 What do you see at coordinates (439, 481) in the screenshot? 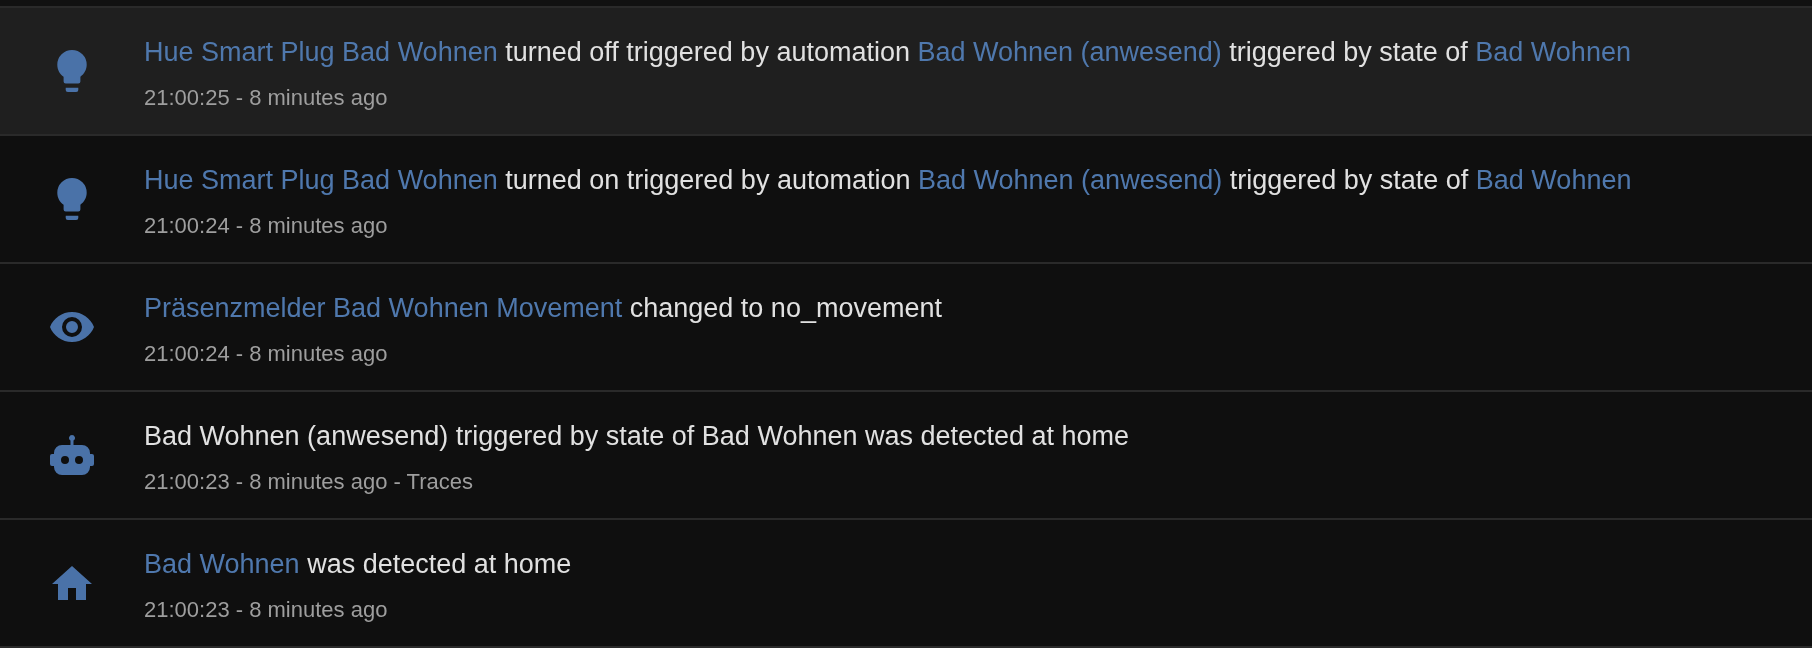
I see `traces-link: Traces` at bounding box center [439, 481].